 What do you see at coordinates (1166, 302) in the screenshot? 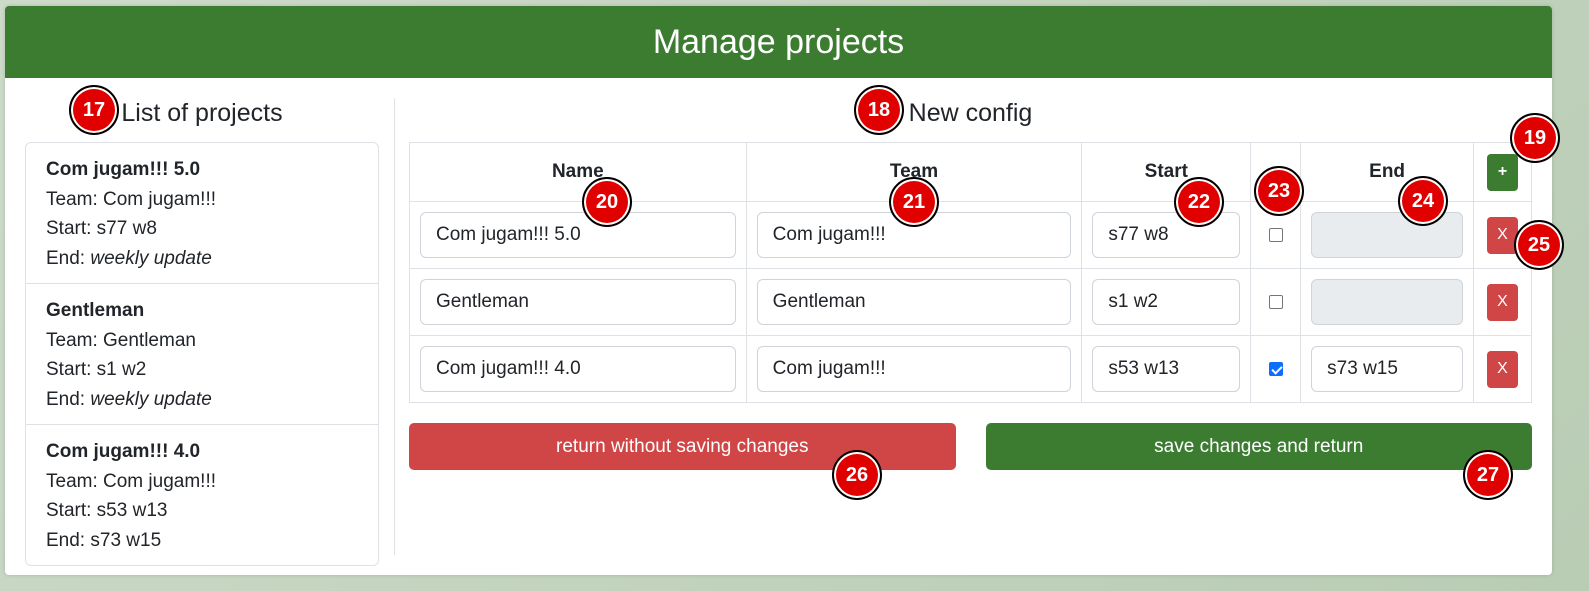
I see `start-input: s1 w2` at bounding box center [1166, 302].